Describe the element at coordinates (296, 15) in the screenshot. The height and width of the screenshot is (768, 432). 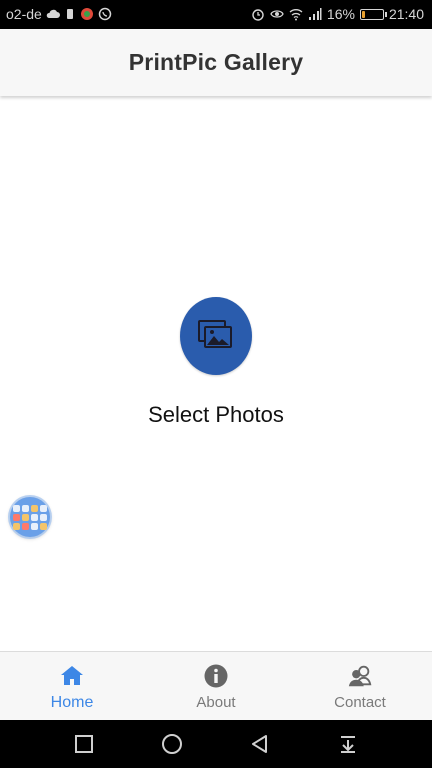
I see `wifi-icon` at that location.